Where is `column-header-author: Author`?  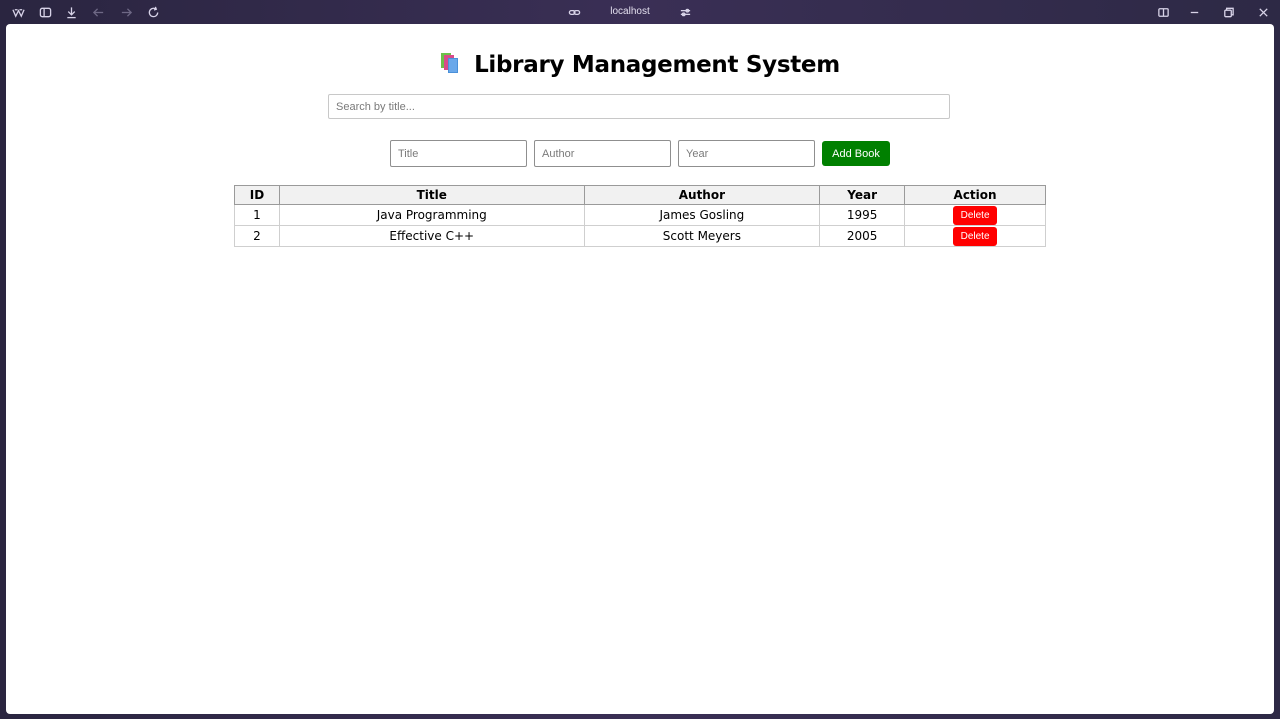 column-header-author: Author is located at coordinates (702, 195).